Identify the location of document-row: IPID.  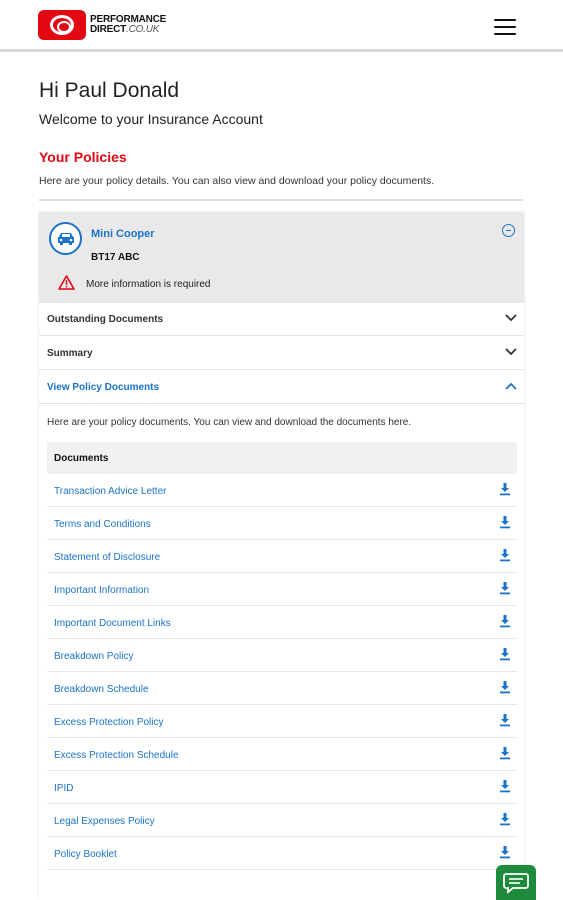
(282, 787).